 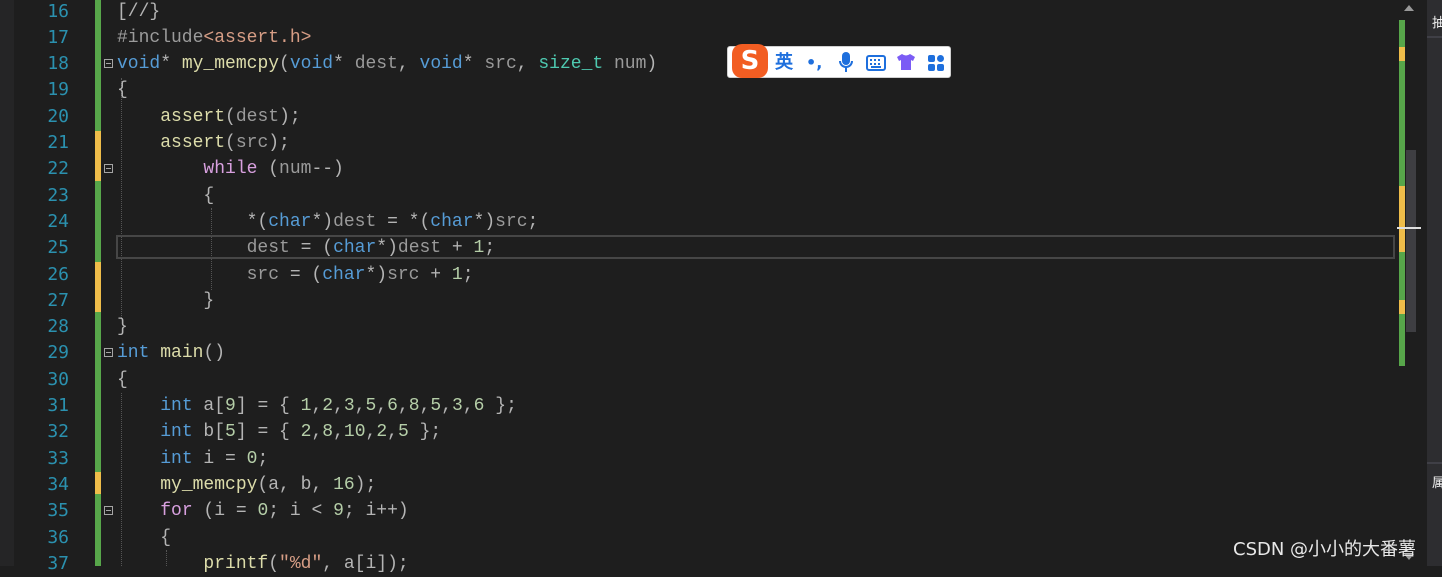 What do you see at coordinates (533, 221) in the screenshot?
I see `code-token: ;` at bounding box center [533, 221].